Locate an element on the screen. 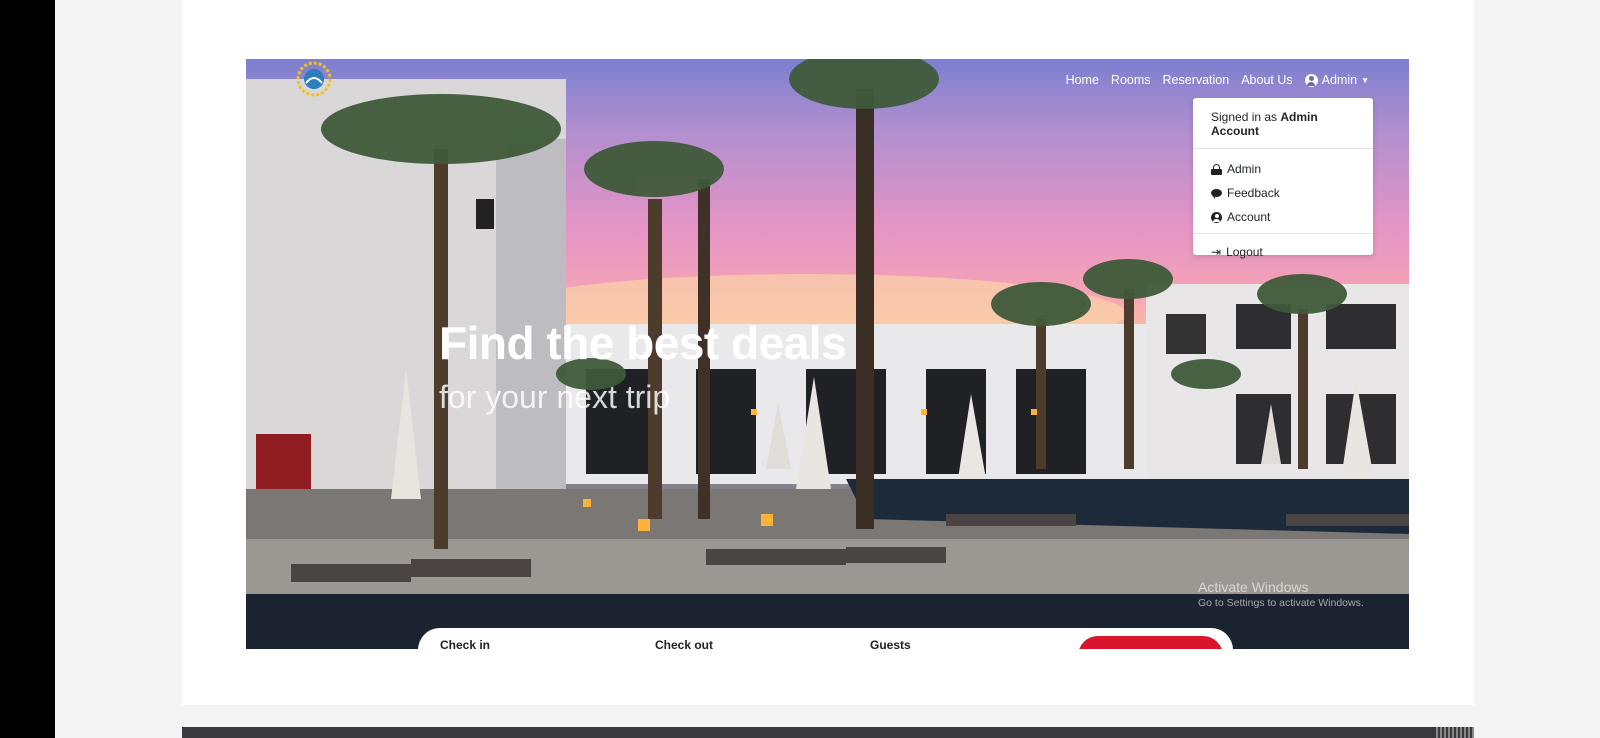 This screenshot has width=1600, height=738. menu-item-logout-label: Logout is located at coordinates (1244, 252).